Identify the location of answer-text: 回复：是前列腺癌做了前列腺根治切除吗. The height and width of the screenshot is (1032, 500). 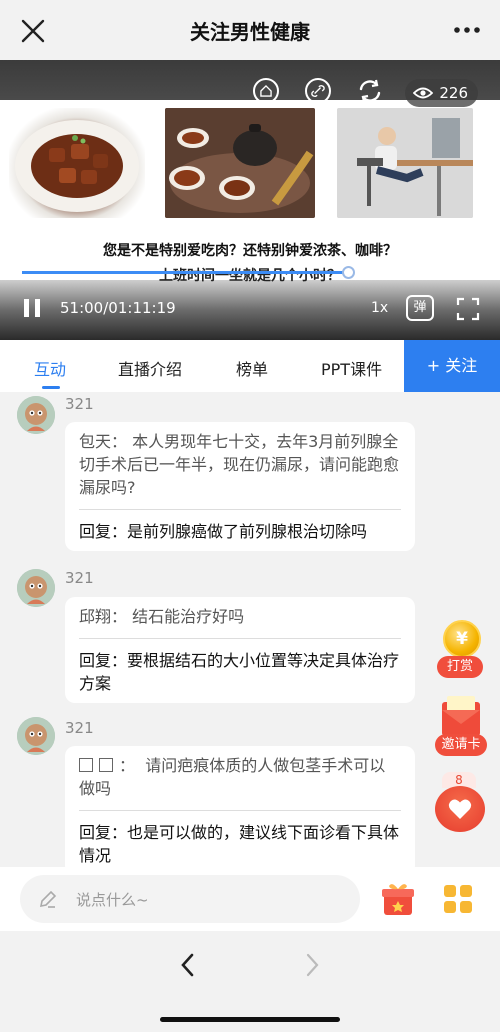
(223, 531).